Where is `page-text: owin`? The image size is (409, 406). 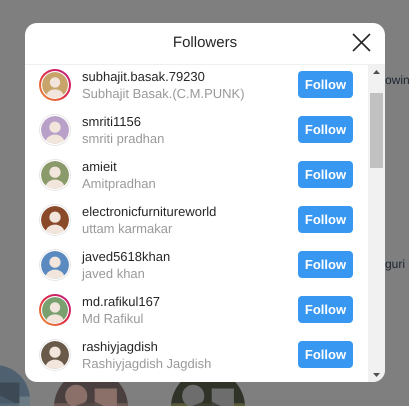
page-text: owin is located at coordinates (397, 80).